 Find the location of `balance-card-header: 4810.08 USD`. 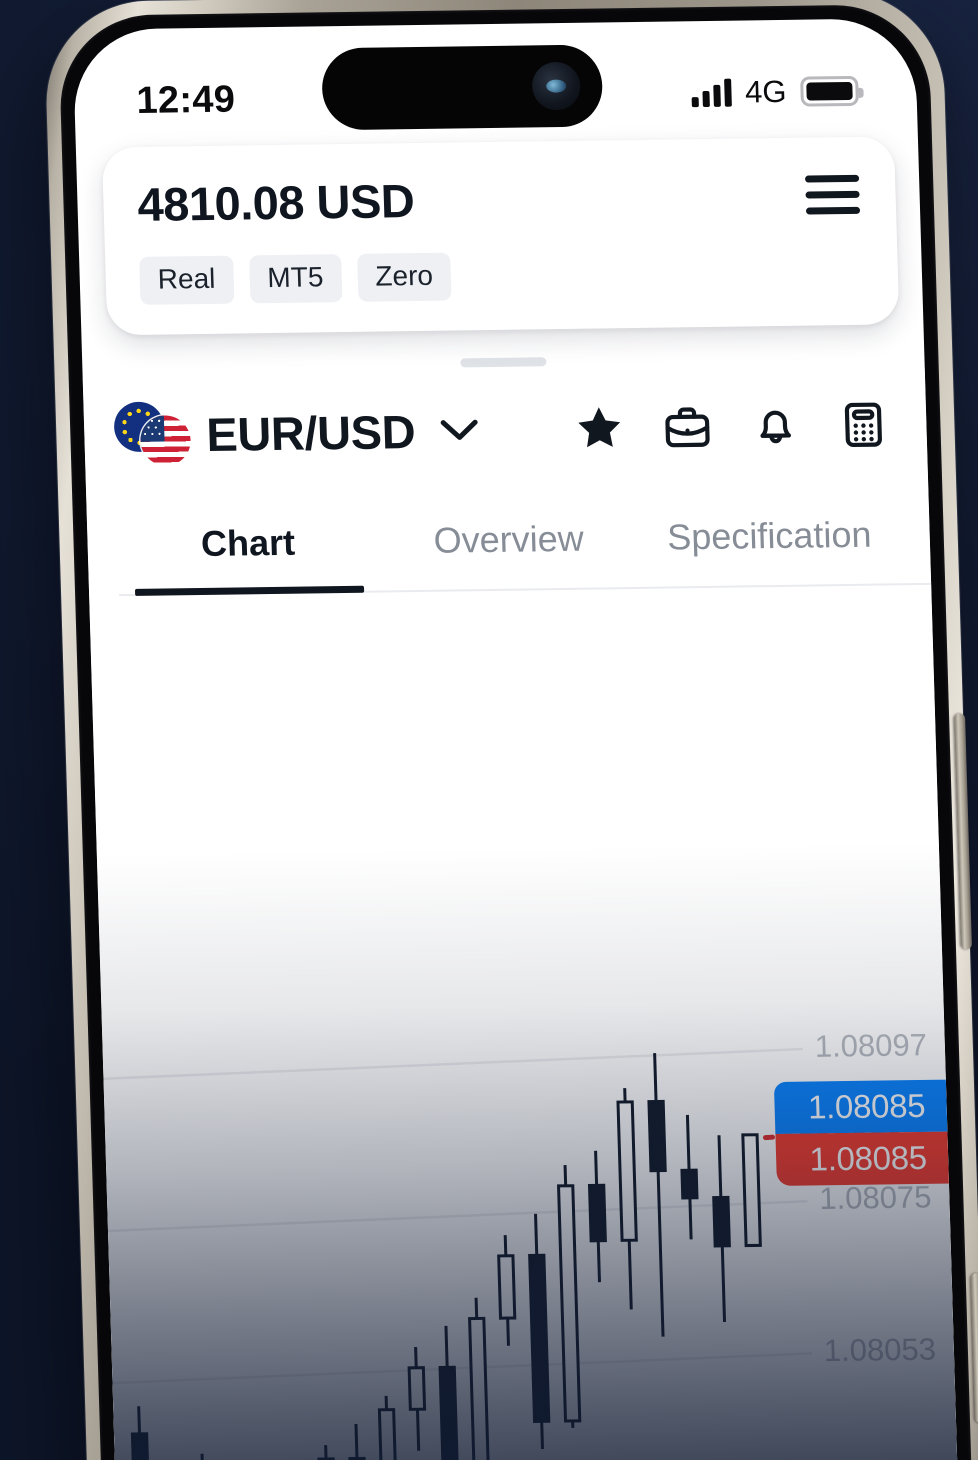

balance-card-header: 4810.08 USD is located at coordinates (500, 200).